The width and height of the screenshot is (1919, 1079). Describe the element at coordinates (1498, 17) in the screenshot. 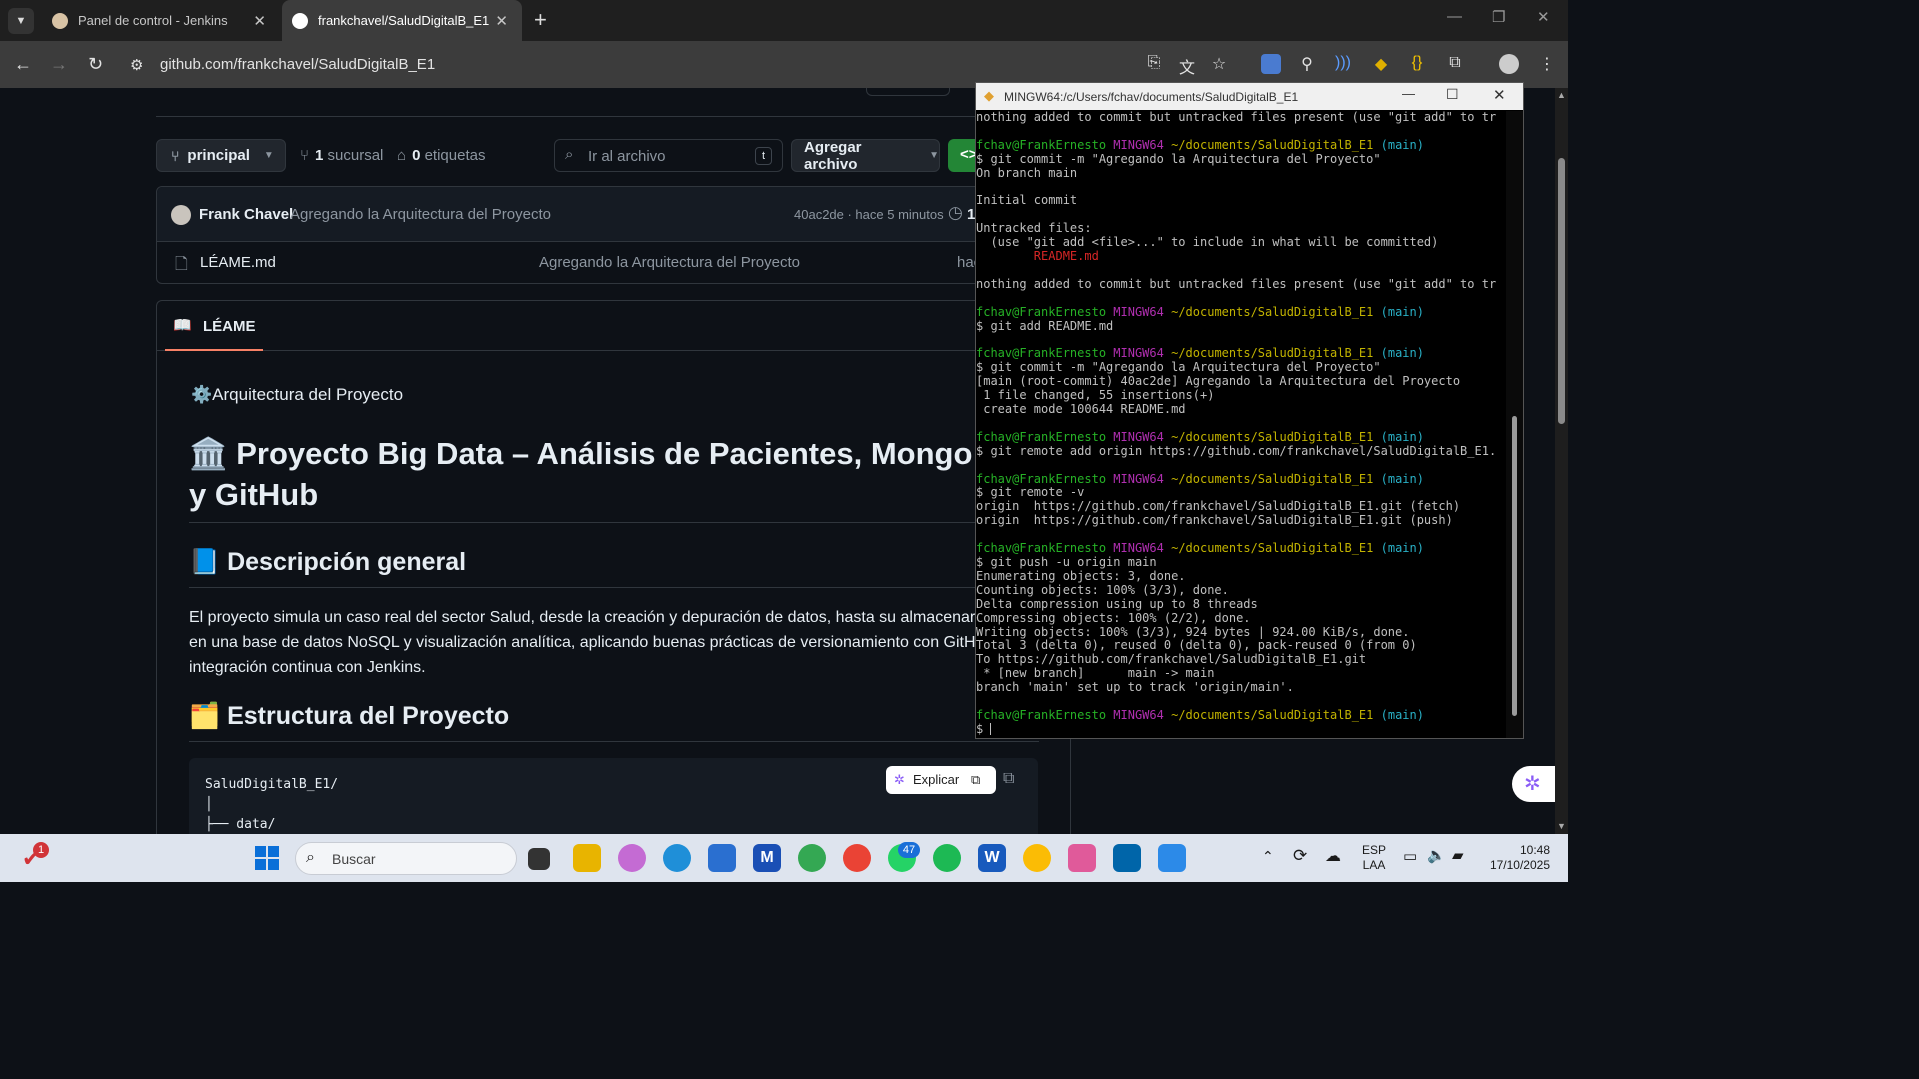

I see `maximize-icon: ❐` at that location.